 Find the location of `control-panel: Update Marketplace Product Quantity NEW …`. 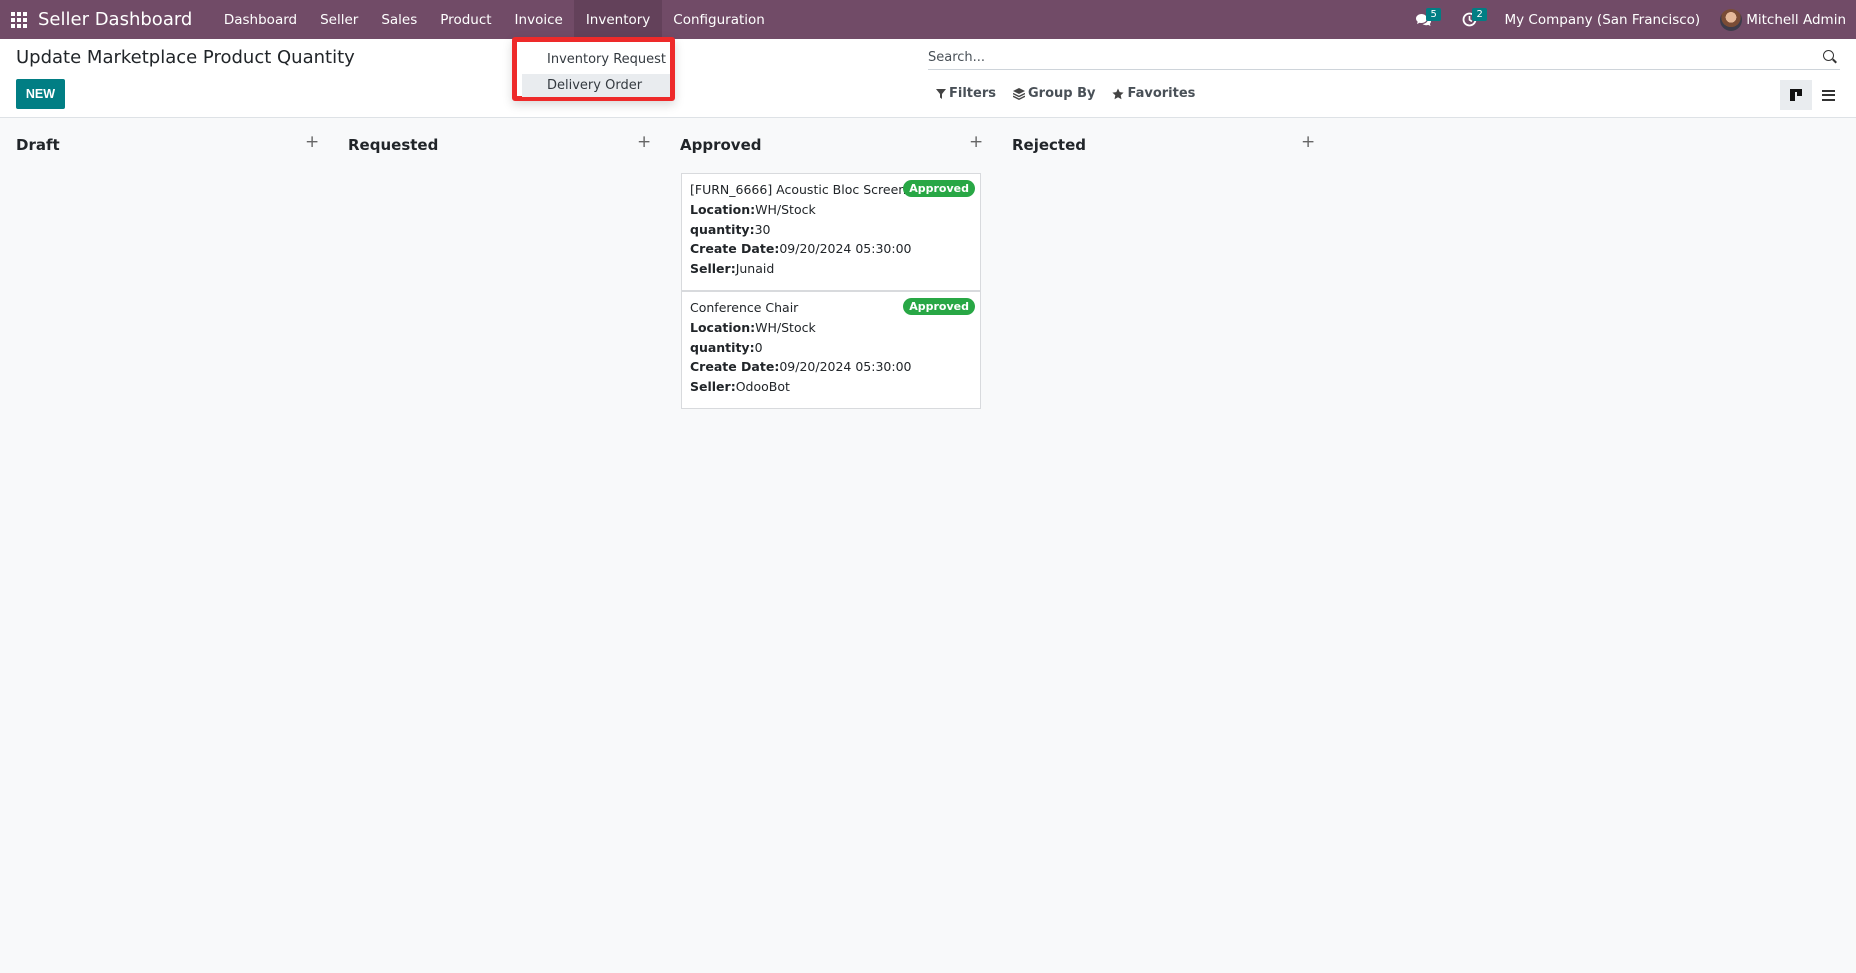

control-panel: Update Marketplace Product Quantity NEW … is located at coordinates (928, 78).